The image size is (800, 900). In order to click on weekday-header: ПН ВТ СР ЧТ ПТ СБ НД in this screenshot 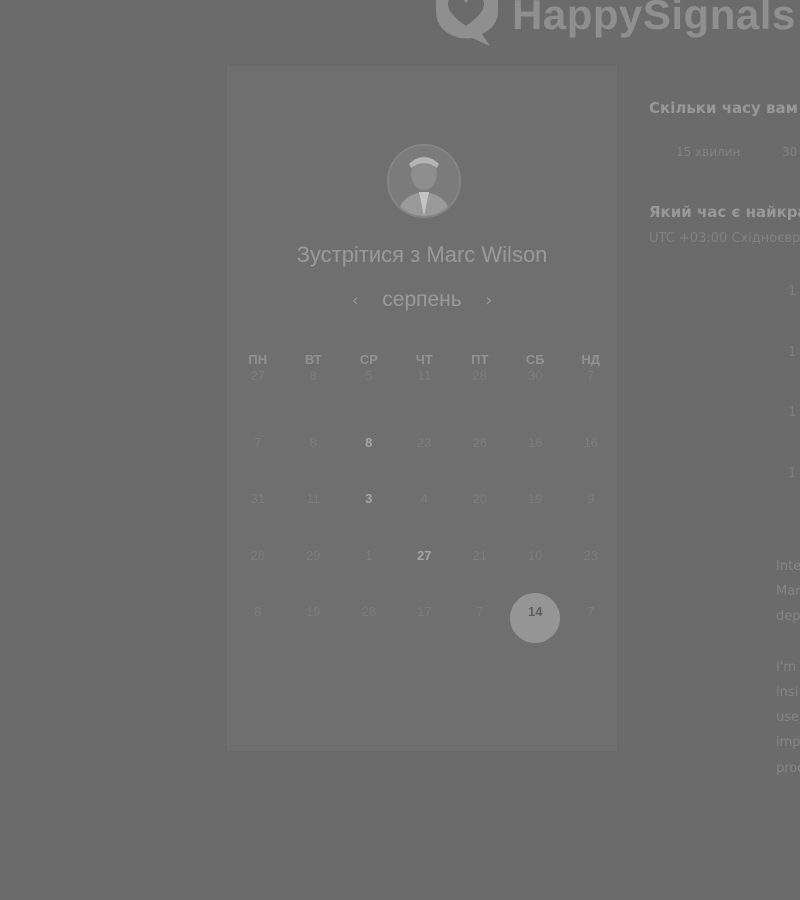, I will do `click(424, 360)`.